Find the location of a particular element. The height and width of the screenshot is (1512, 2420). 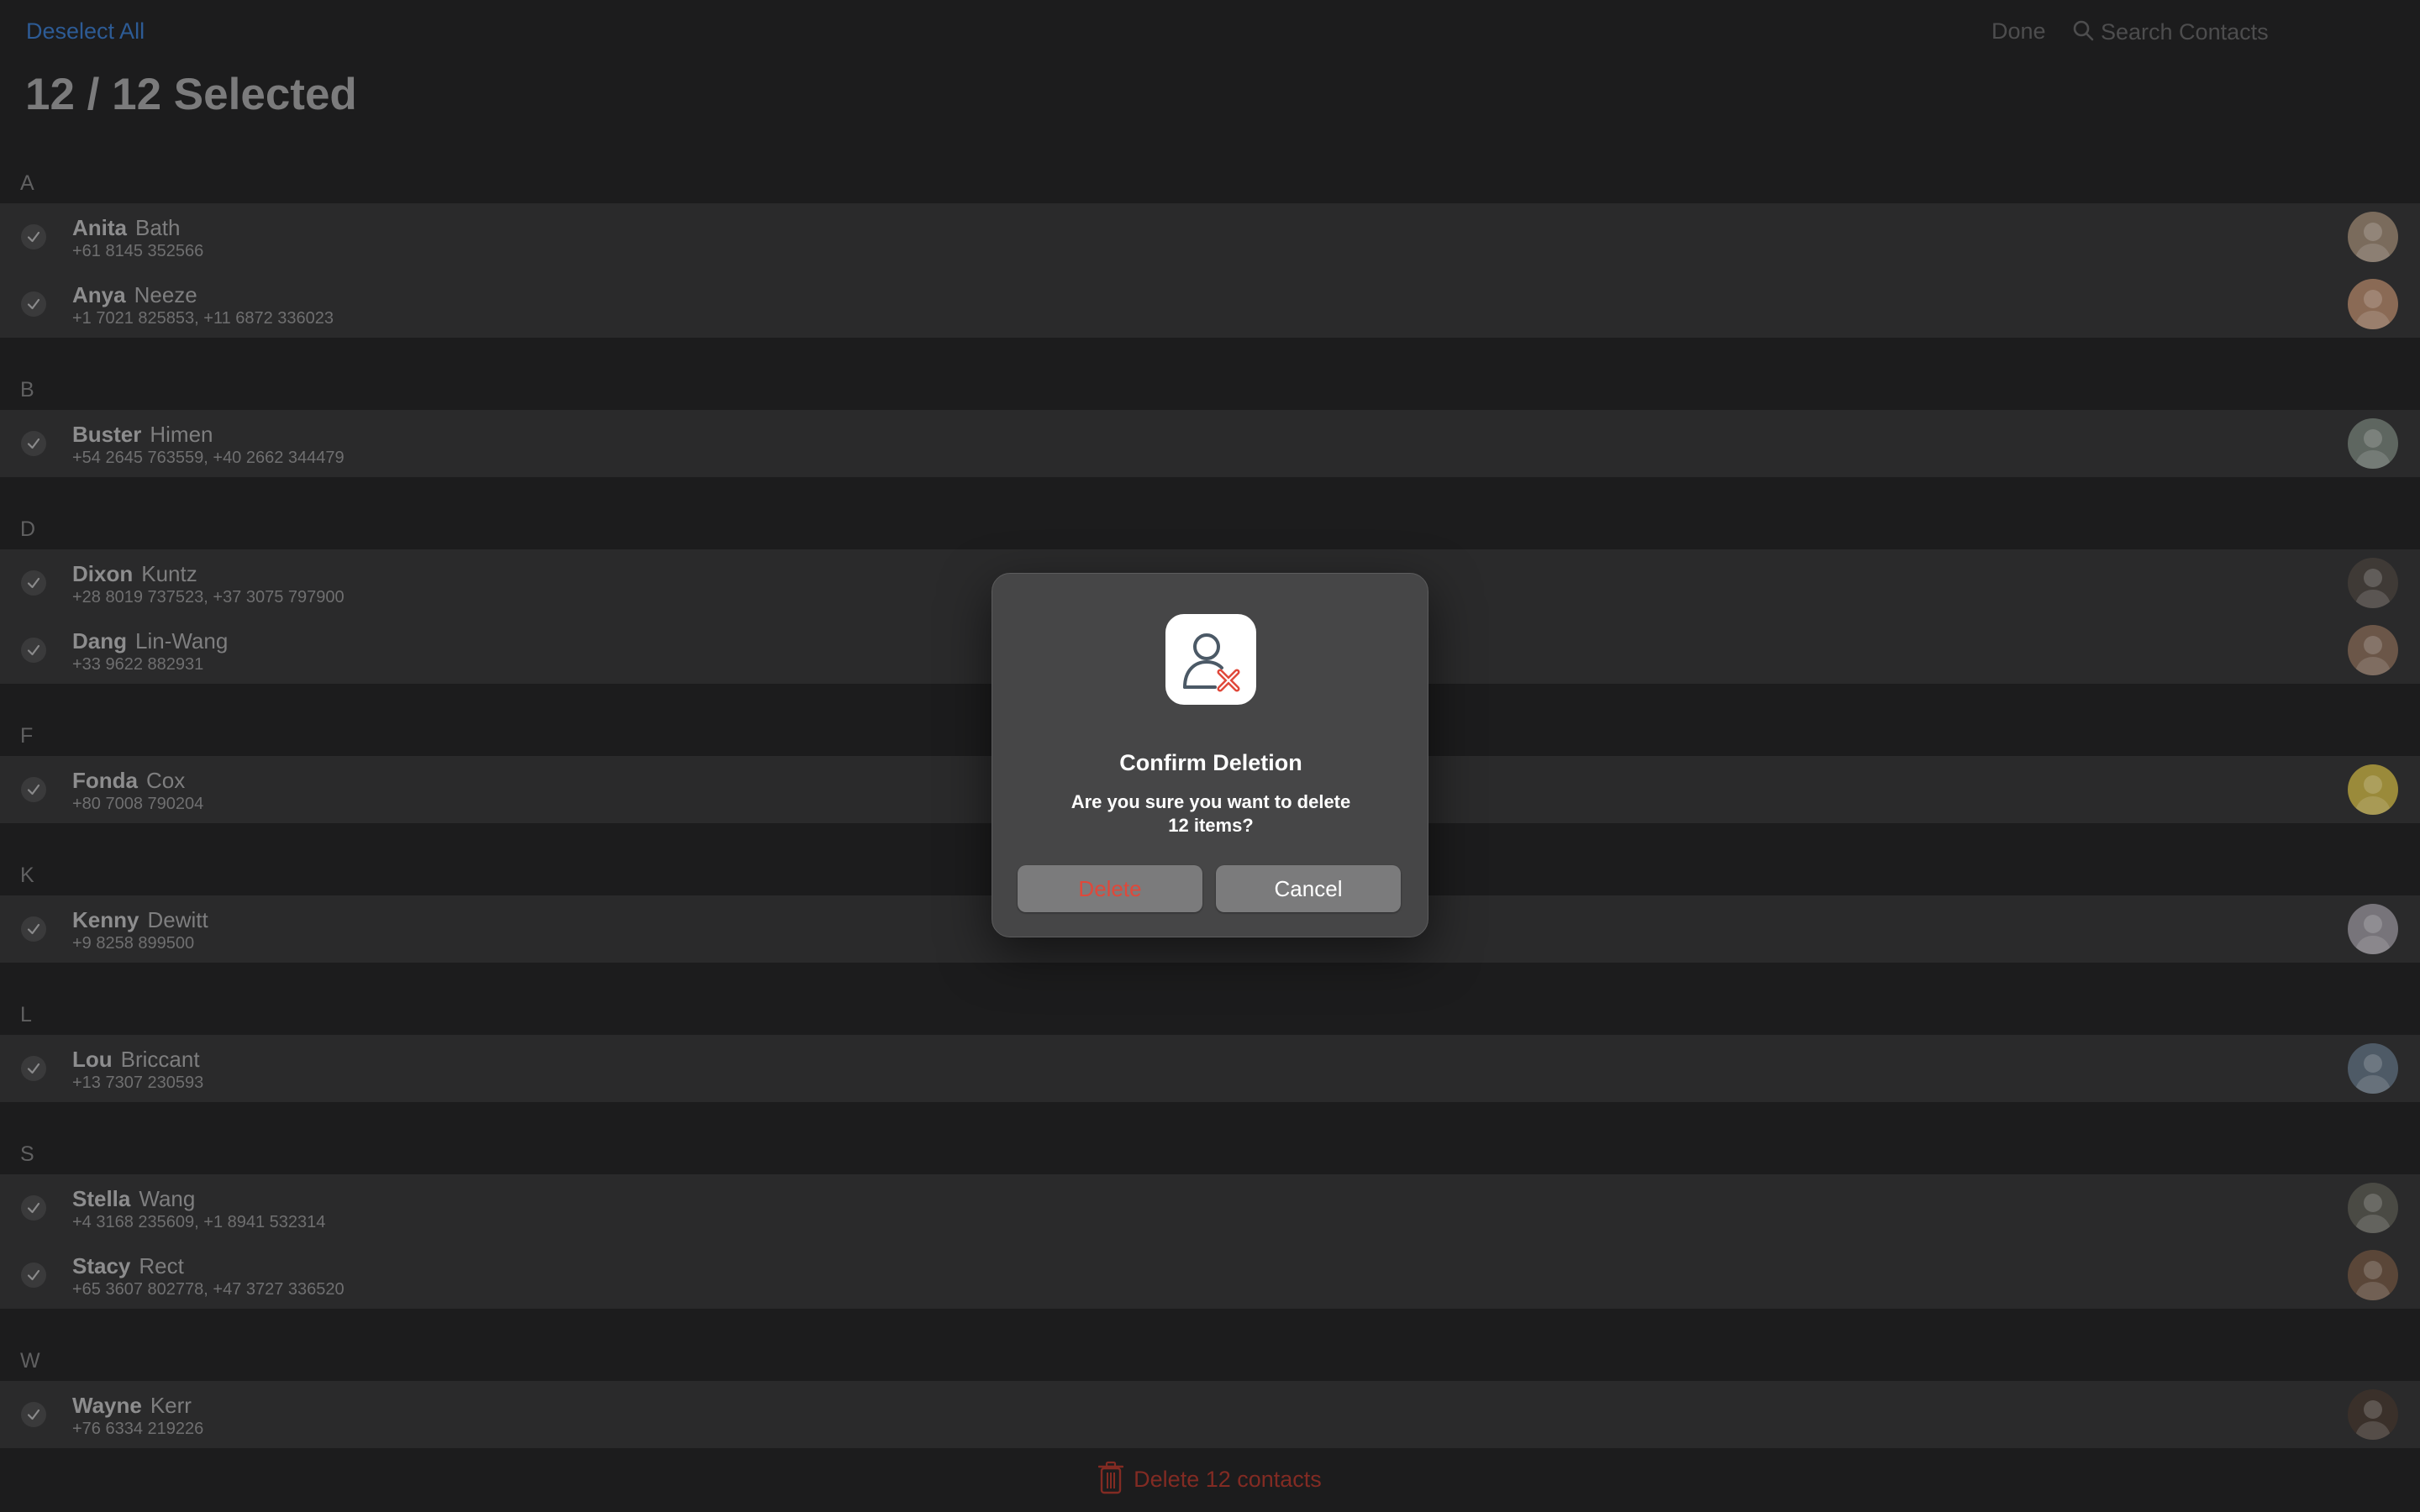

search-icon is located at coordinates (2083, 32).